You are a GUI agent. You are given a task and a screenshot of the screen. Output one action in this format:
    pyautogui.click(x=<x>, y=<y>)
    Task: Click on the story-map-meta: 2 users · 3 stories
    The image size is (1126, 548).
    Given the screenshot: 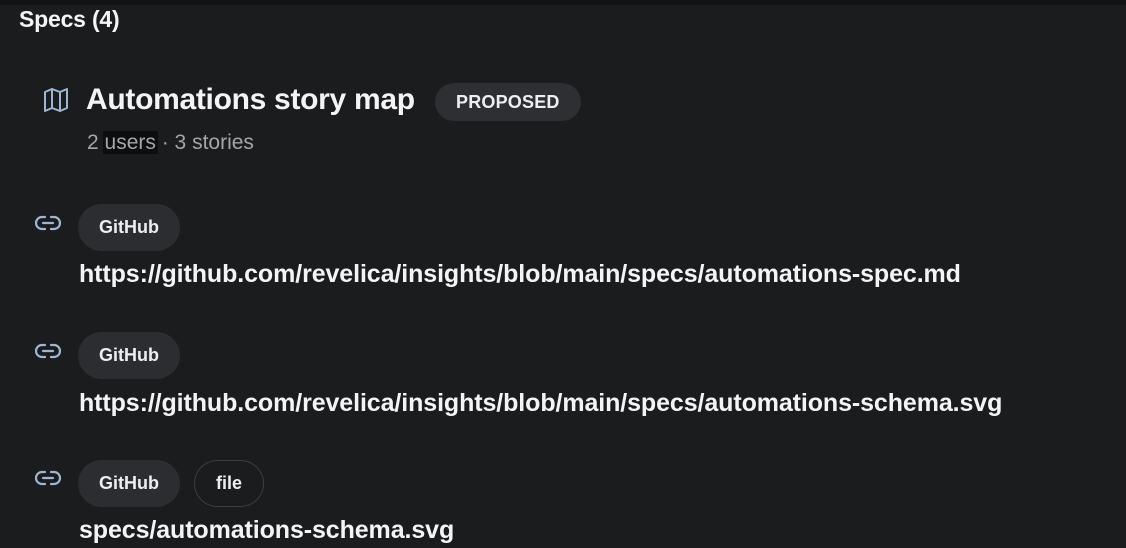 What is the action you would take?
    pyautogui.click(x=170, y=143)
    